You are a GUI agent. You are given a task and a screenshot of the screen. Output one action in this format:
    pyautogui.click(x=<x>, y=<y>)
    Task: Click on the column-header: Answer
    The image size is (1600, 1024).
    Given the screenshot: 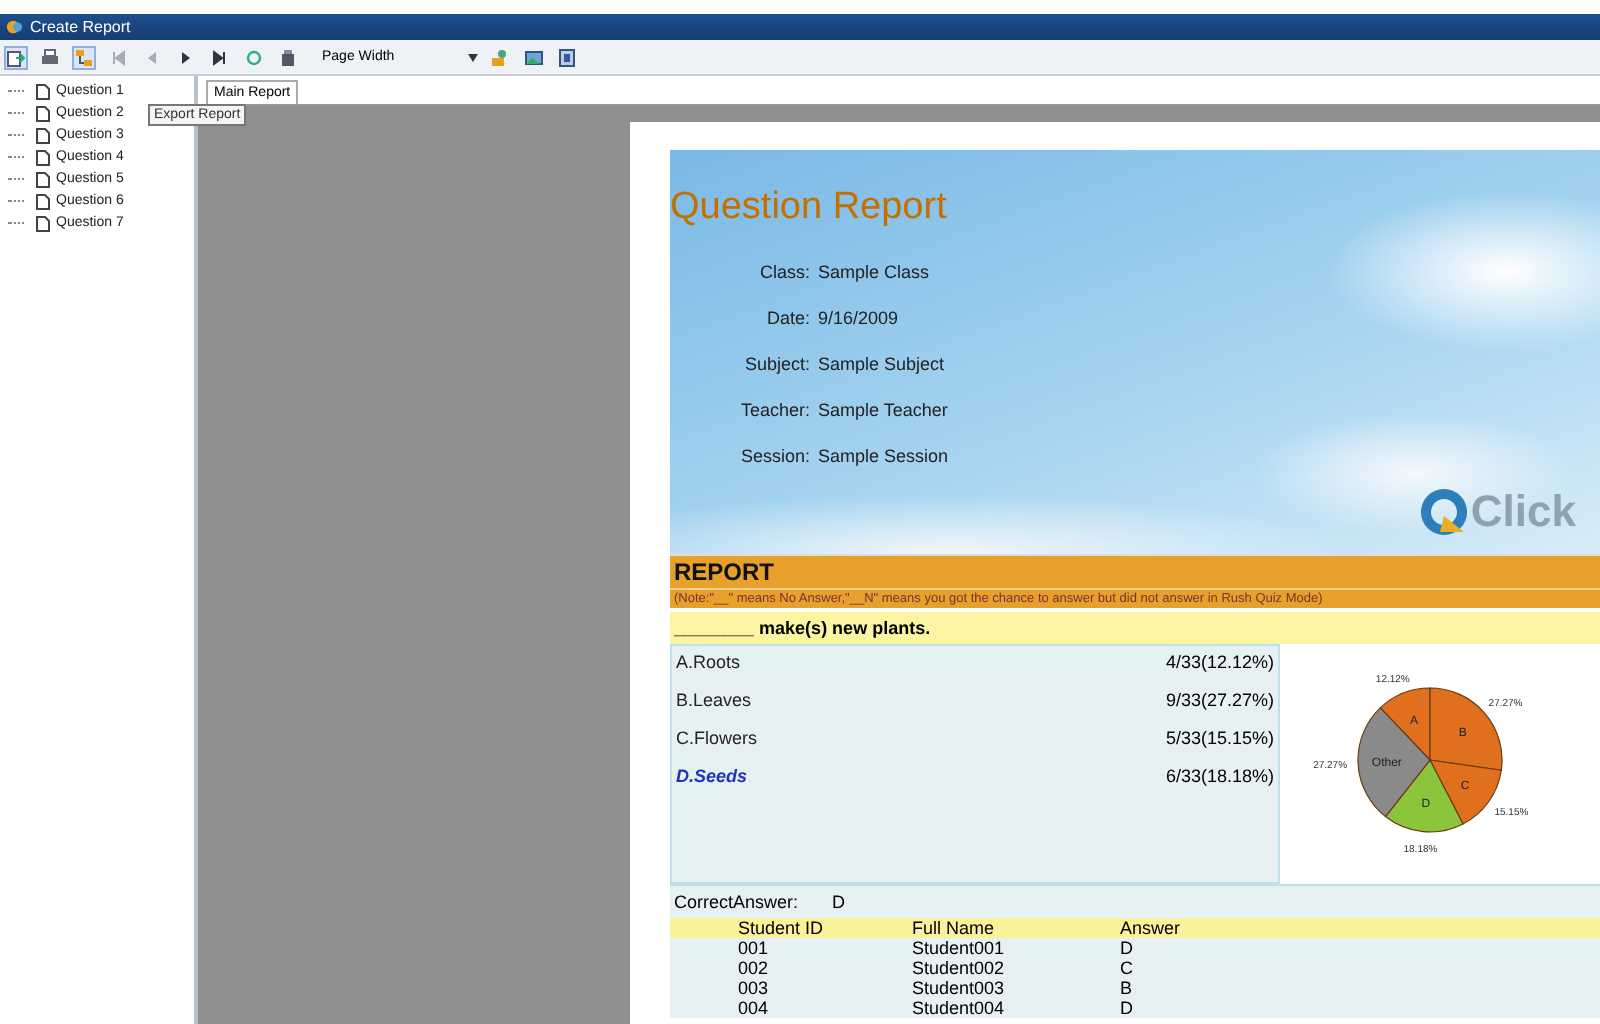 What is the action you would take?
    pyautogui.click(x=1151, y=928)
    